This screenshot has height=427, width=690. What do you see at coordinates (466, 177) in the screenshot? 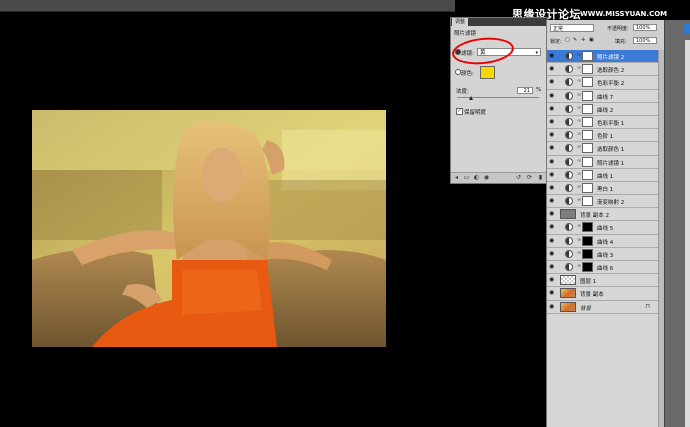
I see `expand-icon: ▭` at bounding box center [466, 177].